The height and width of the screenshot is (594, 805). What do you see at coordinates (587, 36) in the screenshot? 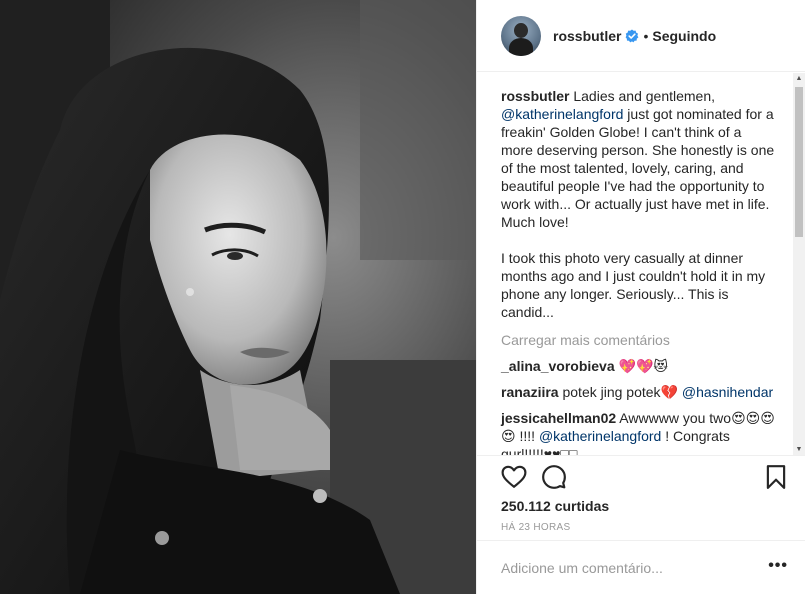
I see `header-username: rossbutler` at bounding box center [587, 36].